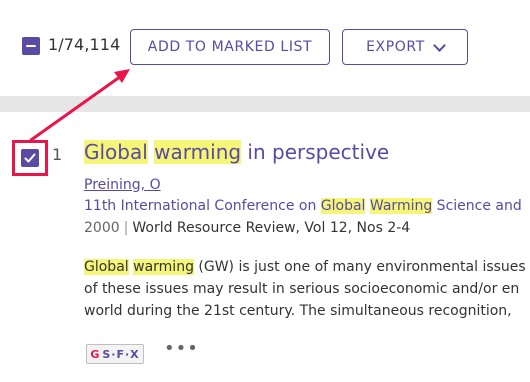 This screenshot has width=530, height=382. I want to click on more-options-button: •••, so click(181, 348).